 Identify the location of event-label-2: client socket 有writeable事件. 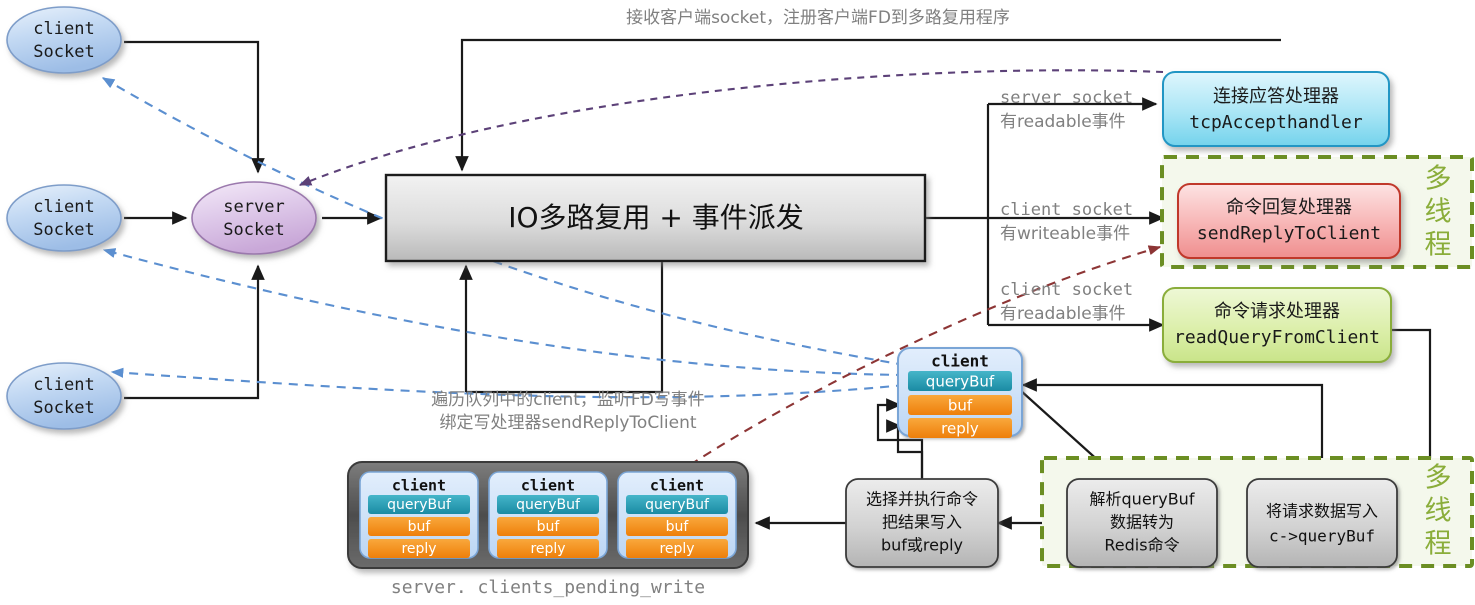
(1066, 222).